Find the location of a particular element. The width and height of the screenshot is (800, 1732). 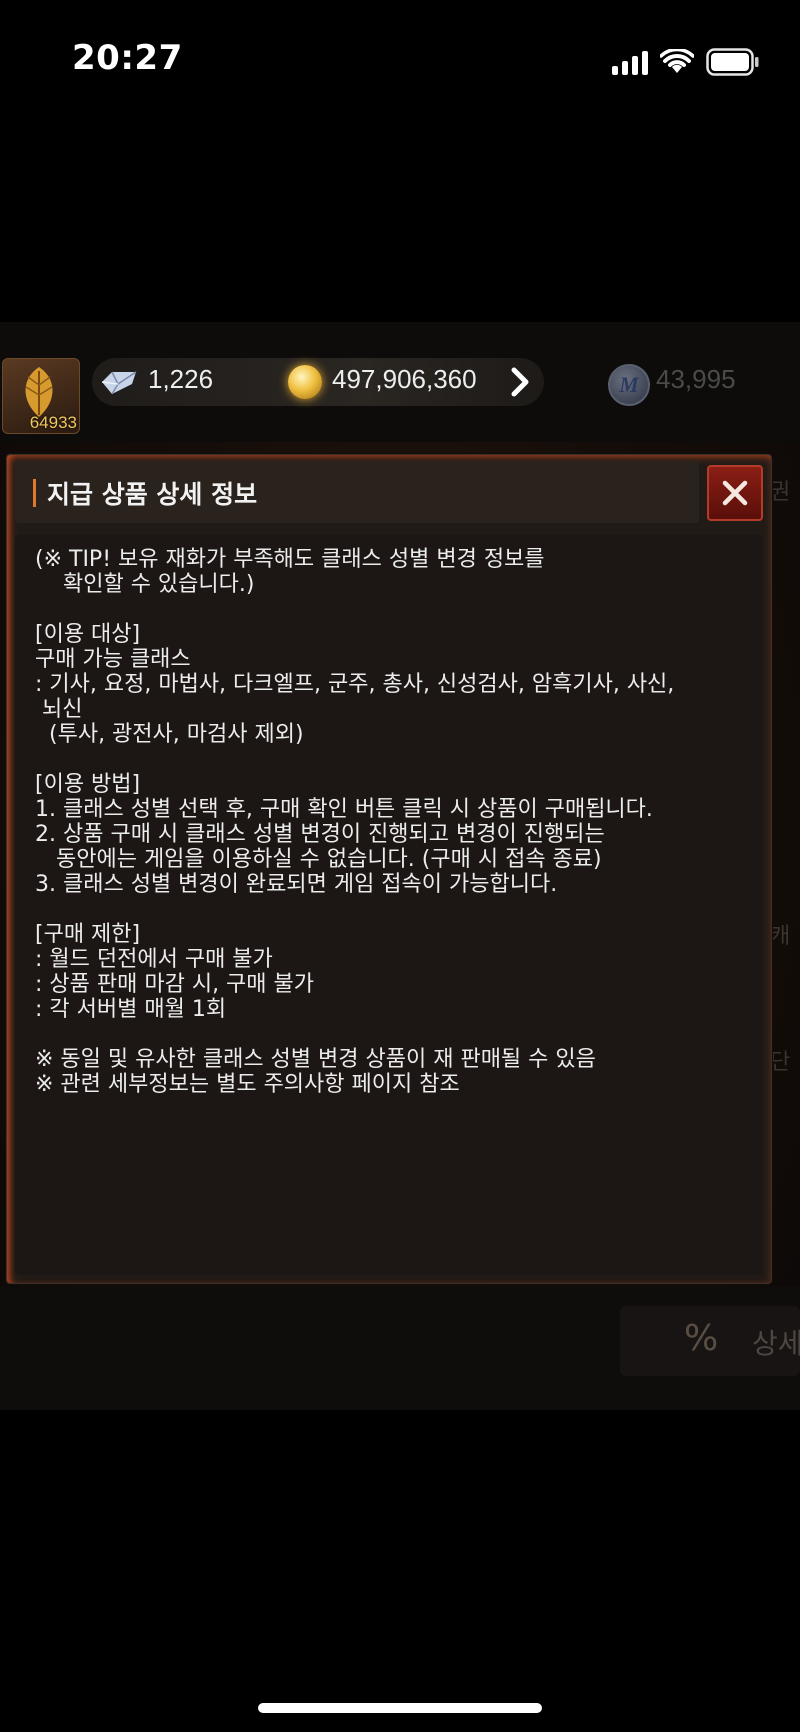

diamond-amount: 1,226 is located at coordinates (181, 379).